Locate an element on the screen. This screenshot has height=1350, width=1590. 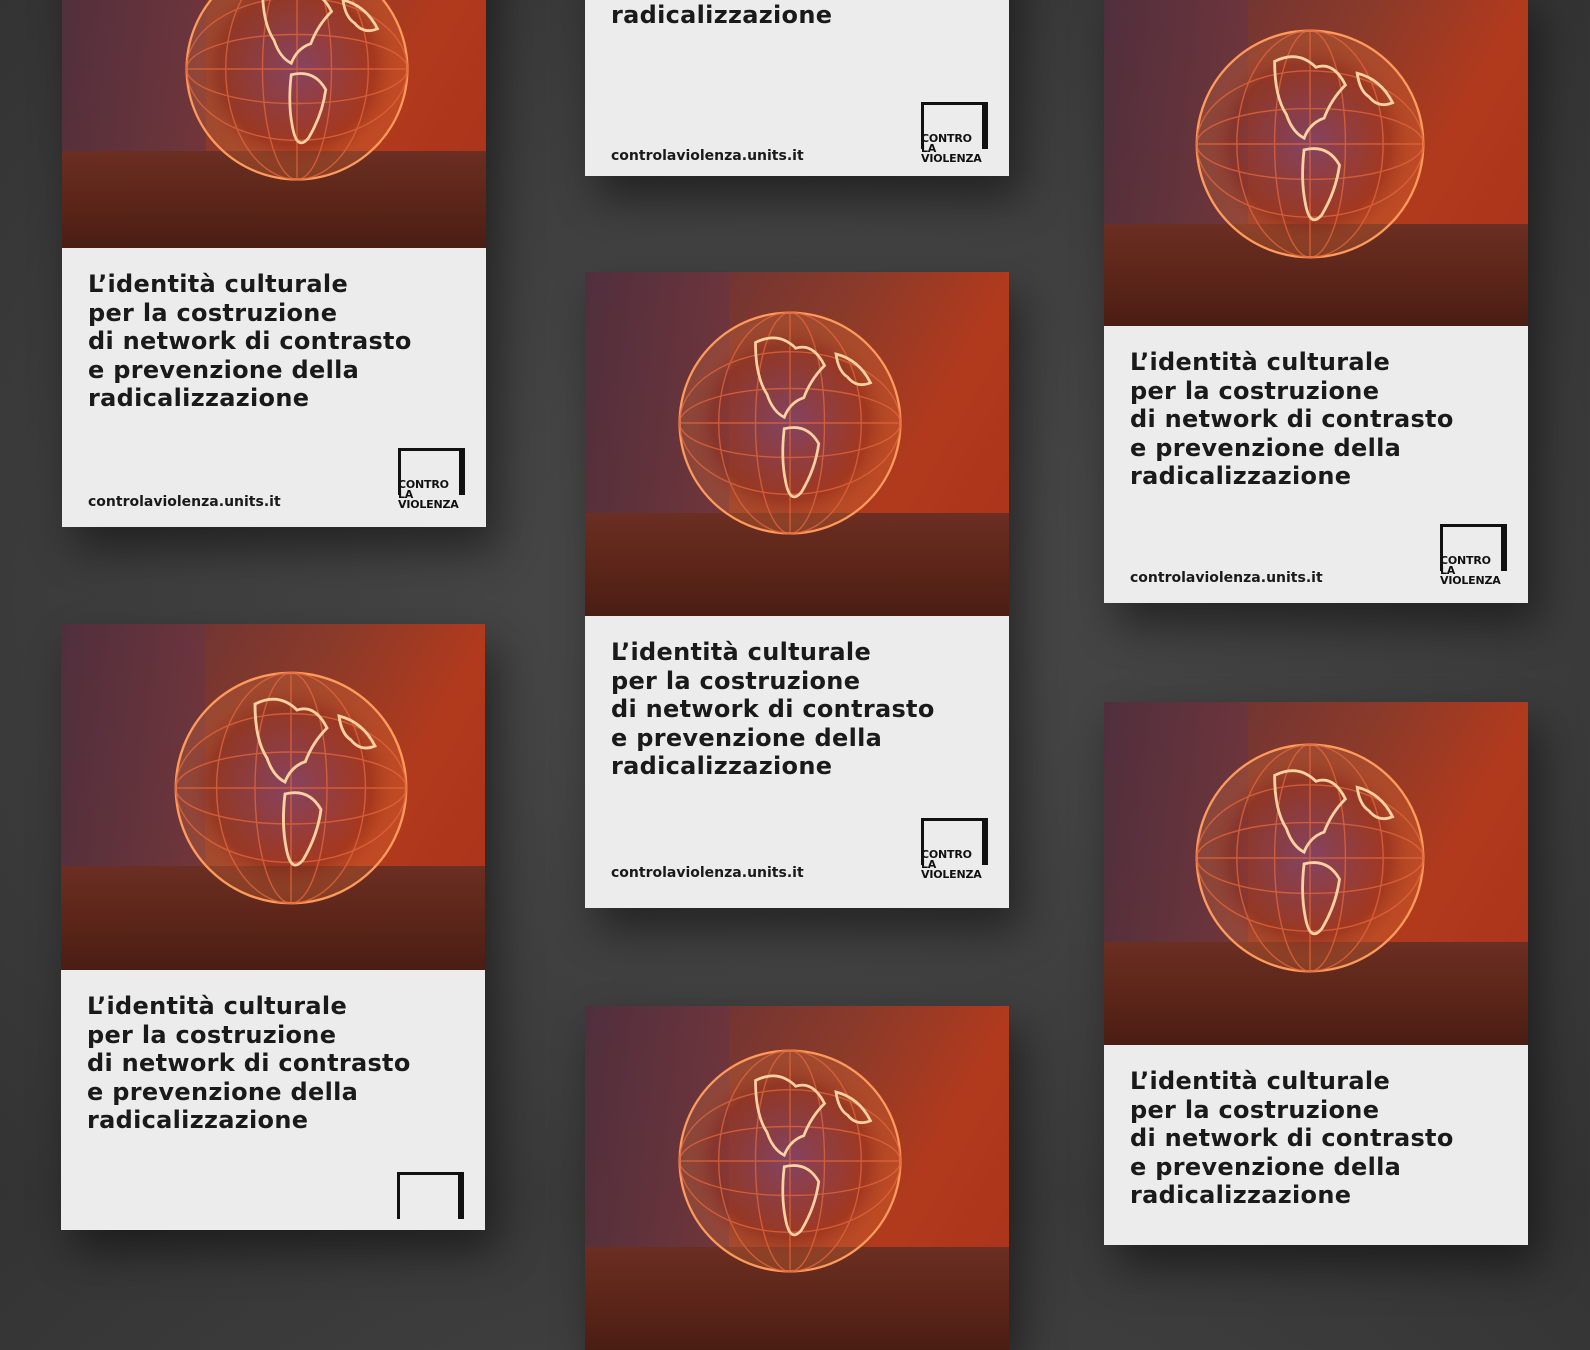
poster-card is located at coordinates (797, 1178).